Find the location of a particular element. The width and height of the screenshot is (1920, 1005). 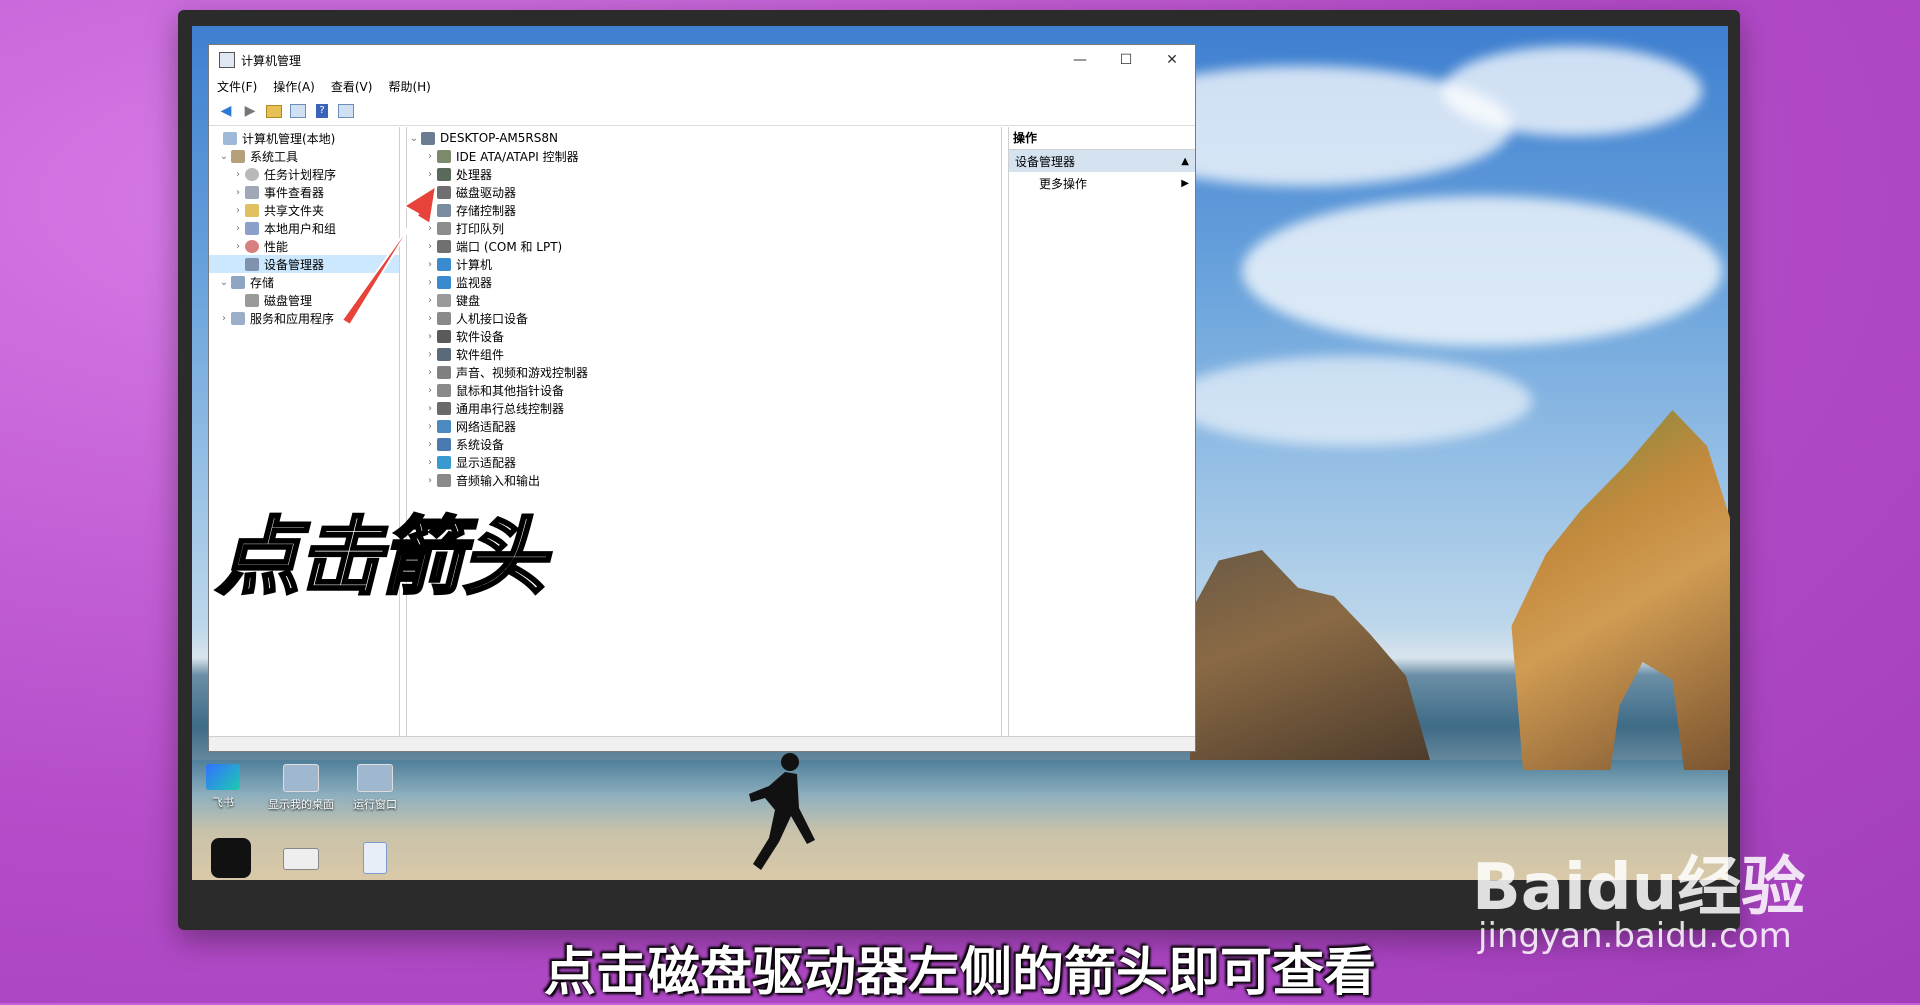

shared-folder-icon is located at coordinates (252, 210).